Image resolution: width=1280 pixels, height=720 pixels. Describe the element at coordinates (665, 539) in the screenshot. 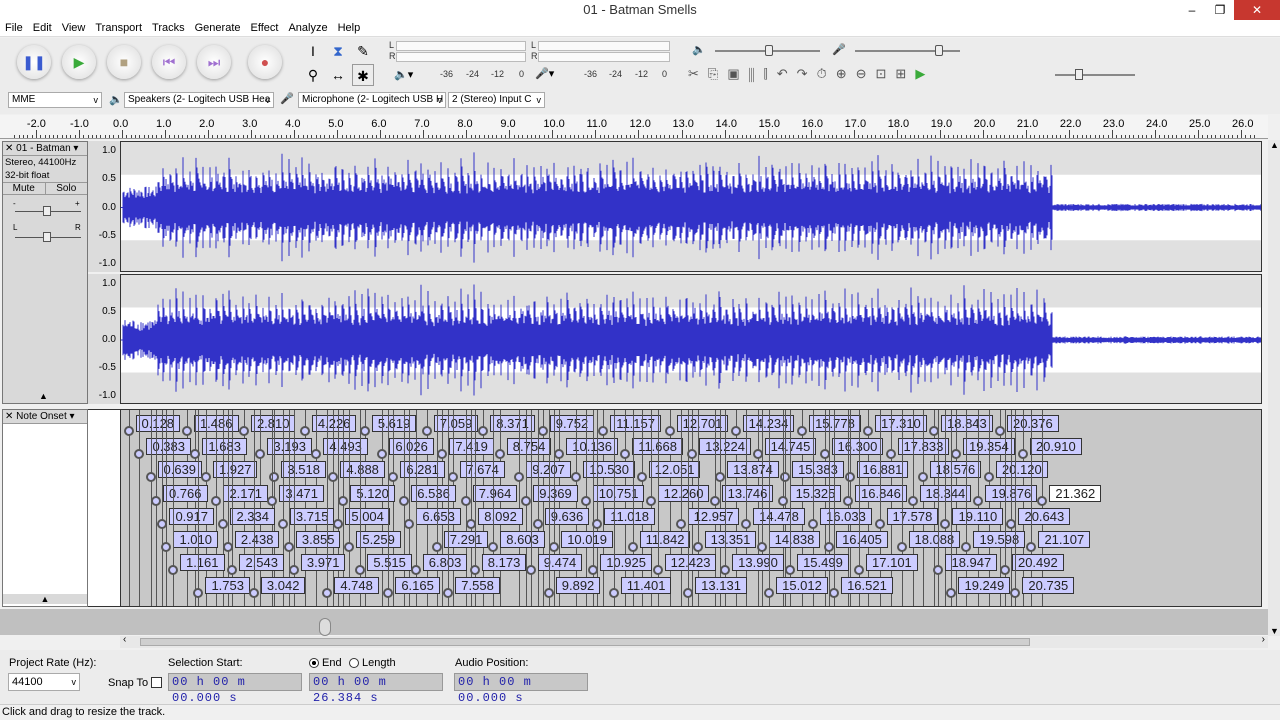

I see `onset-label: 11.842` at that location.